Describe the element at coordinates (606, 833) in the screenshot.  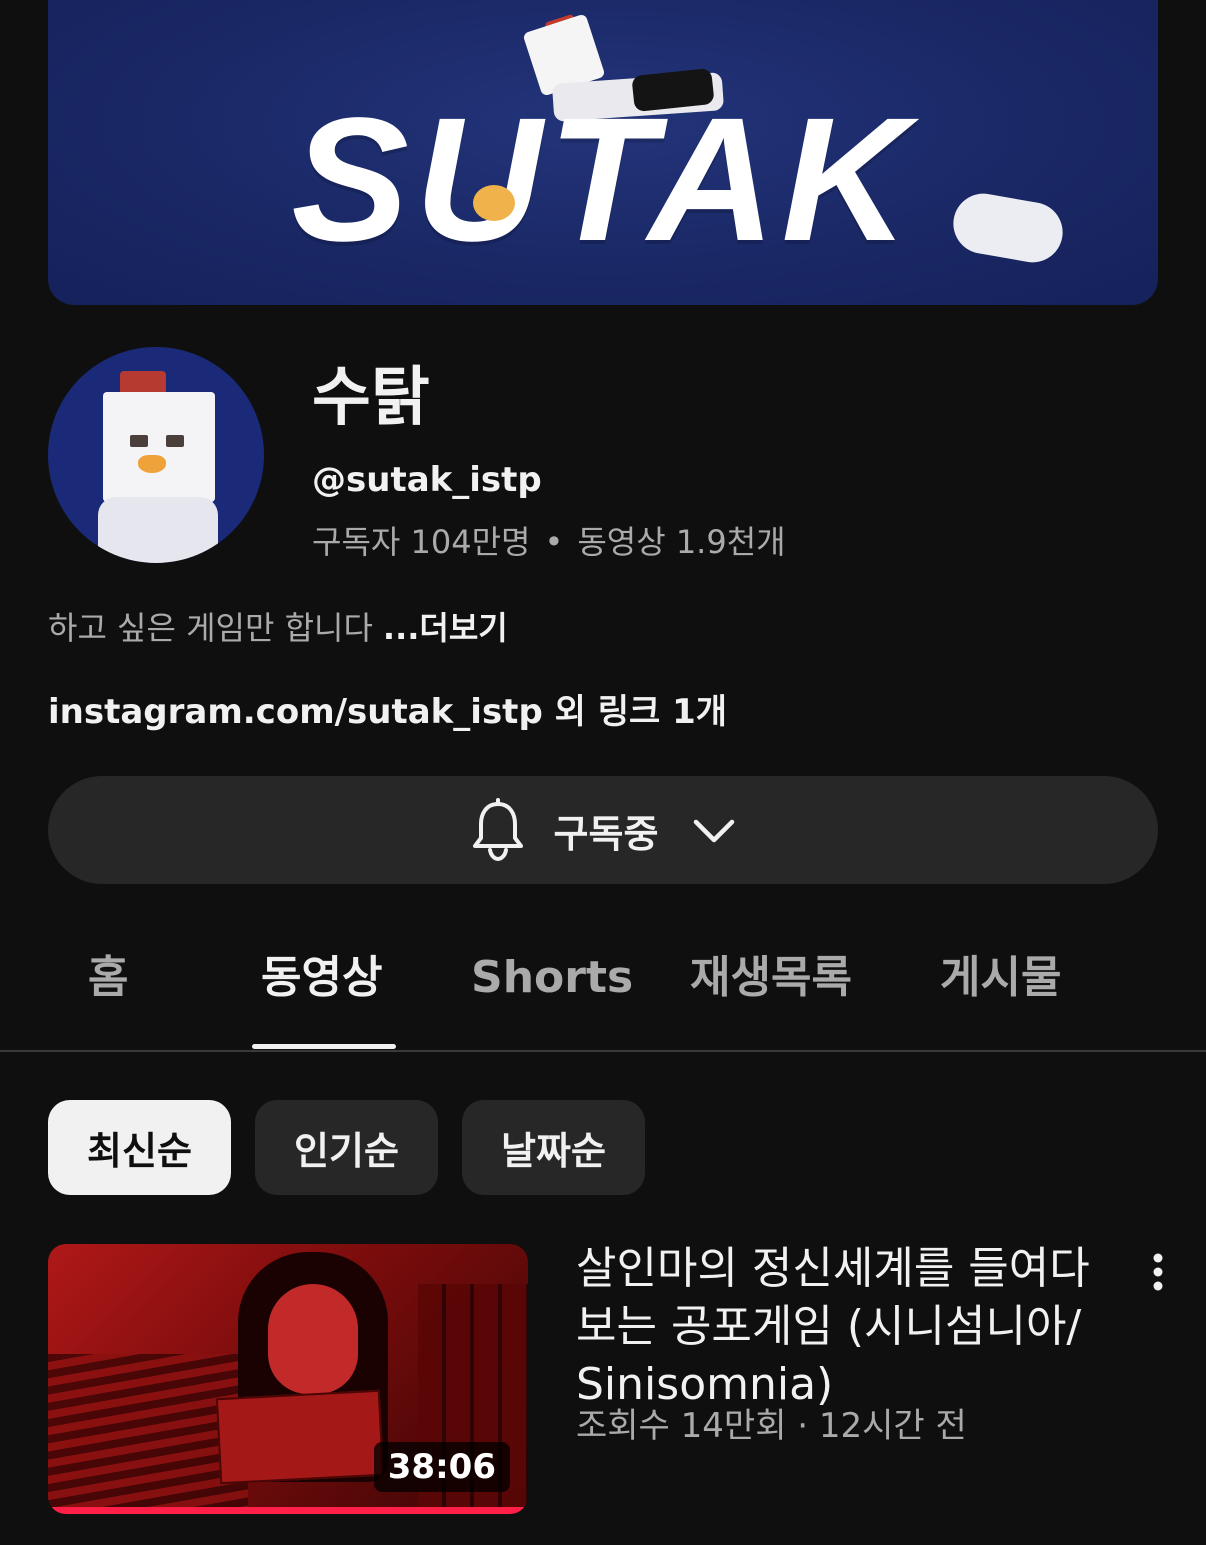
I see `subscribed-label: 구독중` at that location.